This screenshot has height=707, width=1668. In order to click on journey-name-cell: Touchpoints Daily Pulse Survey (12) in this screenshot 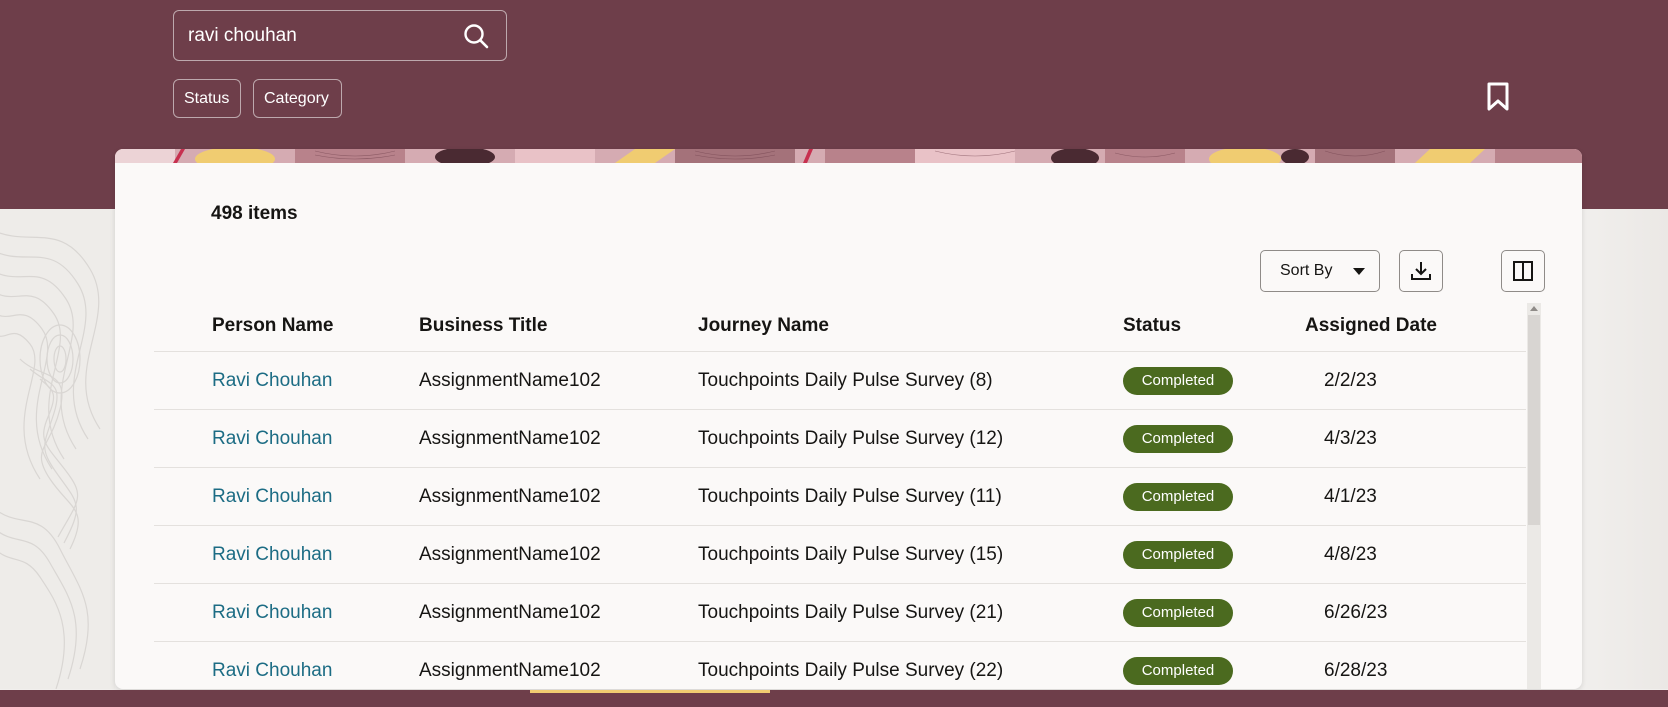, I will do `click(851, 438)`.